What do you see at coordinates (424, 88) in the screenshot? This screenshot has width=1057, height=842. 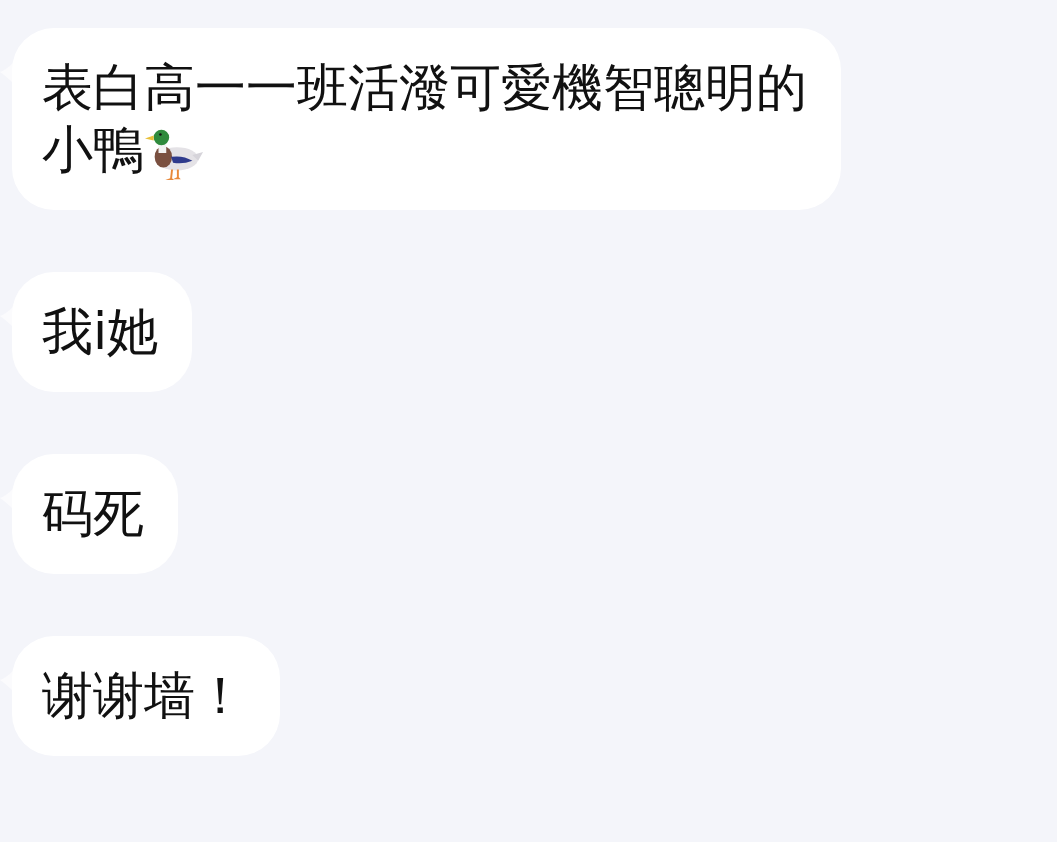 I see `message-text: 表白高一一班活潑可愛機智聰明的` at bounding box center [424, 88].